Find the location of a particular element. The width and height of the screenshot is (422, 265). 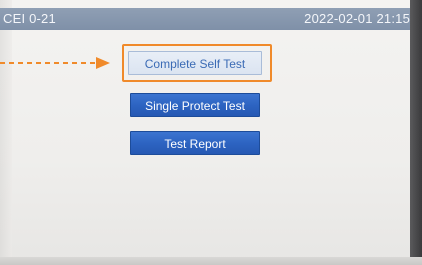

app-title: CEI 0-21 is located at coordinates (29, 18).